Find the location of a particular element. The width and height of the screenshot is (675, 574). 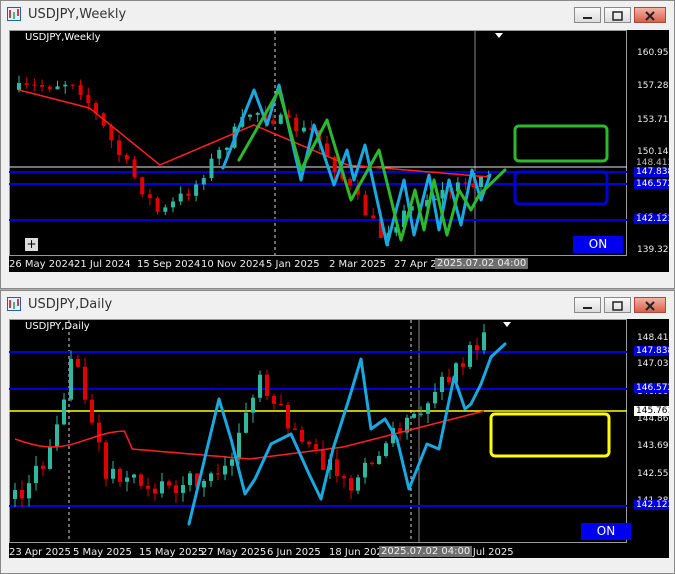

price-tick-label: 139.325 is located at coordinates (653, 250).